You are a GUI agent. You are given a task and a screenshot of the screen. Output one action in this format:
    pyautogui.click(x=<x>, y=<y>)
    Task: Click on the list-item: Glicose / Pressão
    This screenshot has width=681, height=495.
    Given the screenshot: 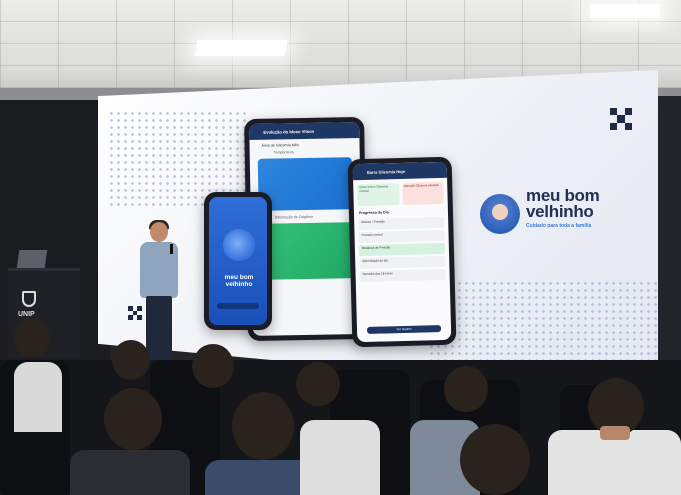 What is the action you would take?
    pyautogui.click(x=401, y=223)
    